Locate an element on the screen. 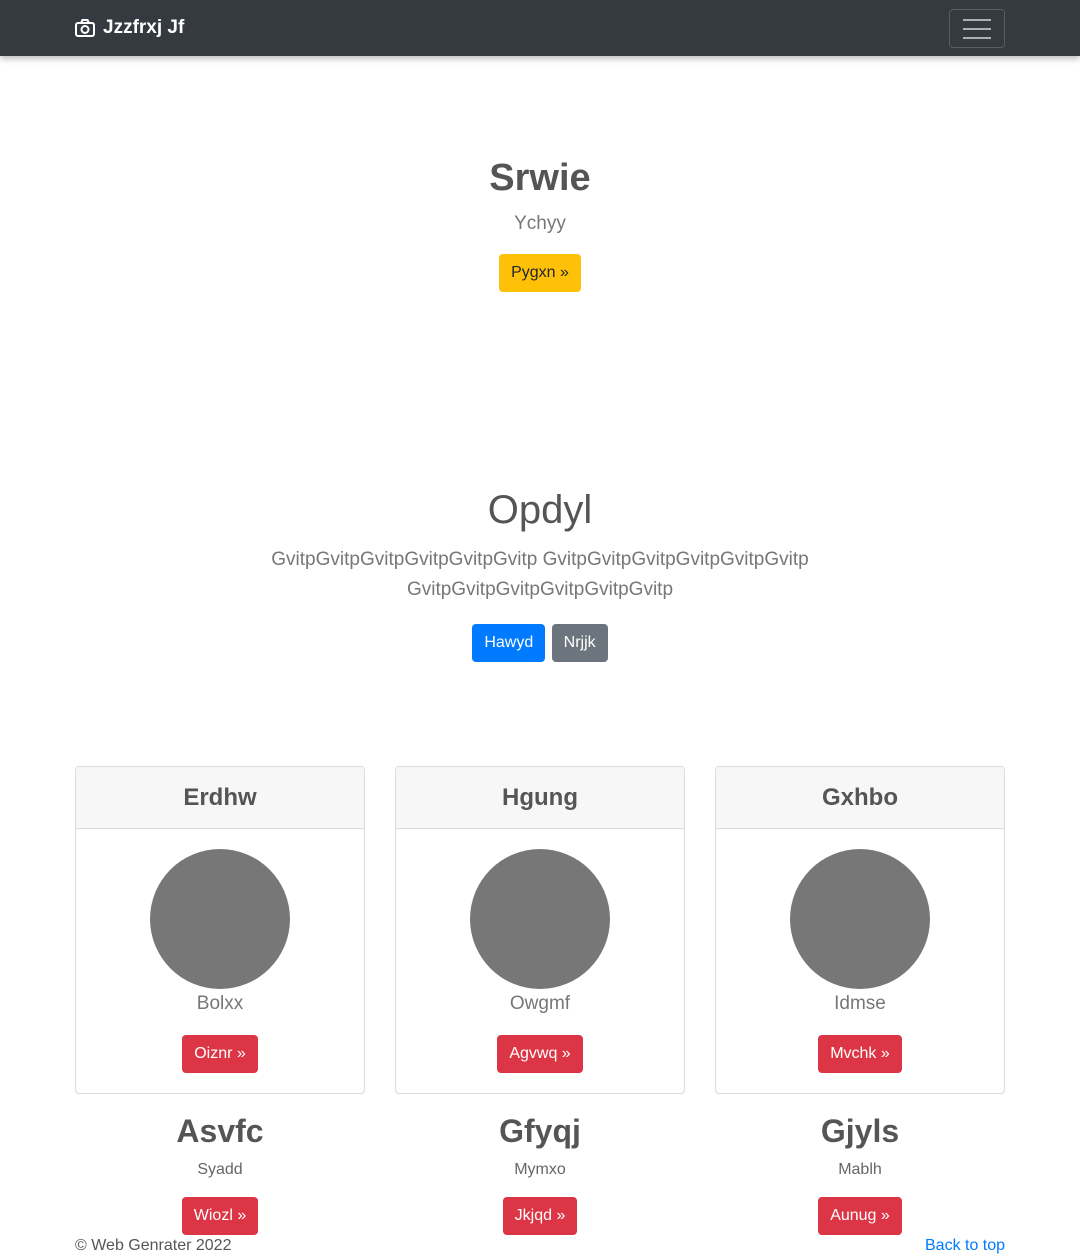  column-subtitle: Mablh is located at coordinates (860, 1169).